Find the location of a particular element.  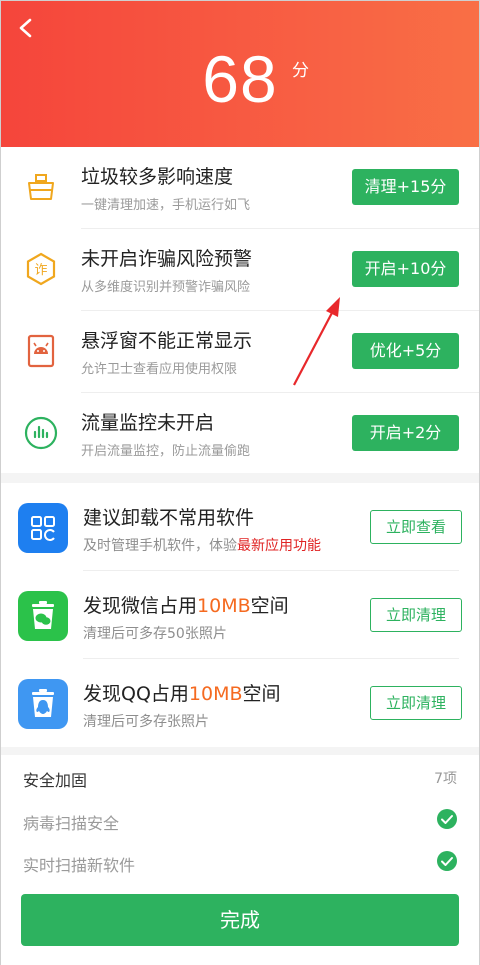

score-value: 68 is located at coordinates (240, 79).